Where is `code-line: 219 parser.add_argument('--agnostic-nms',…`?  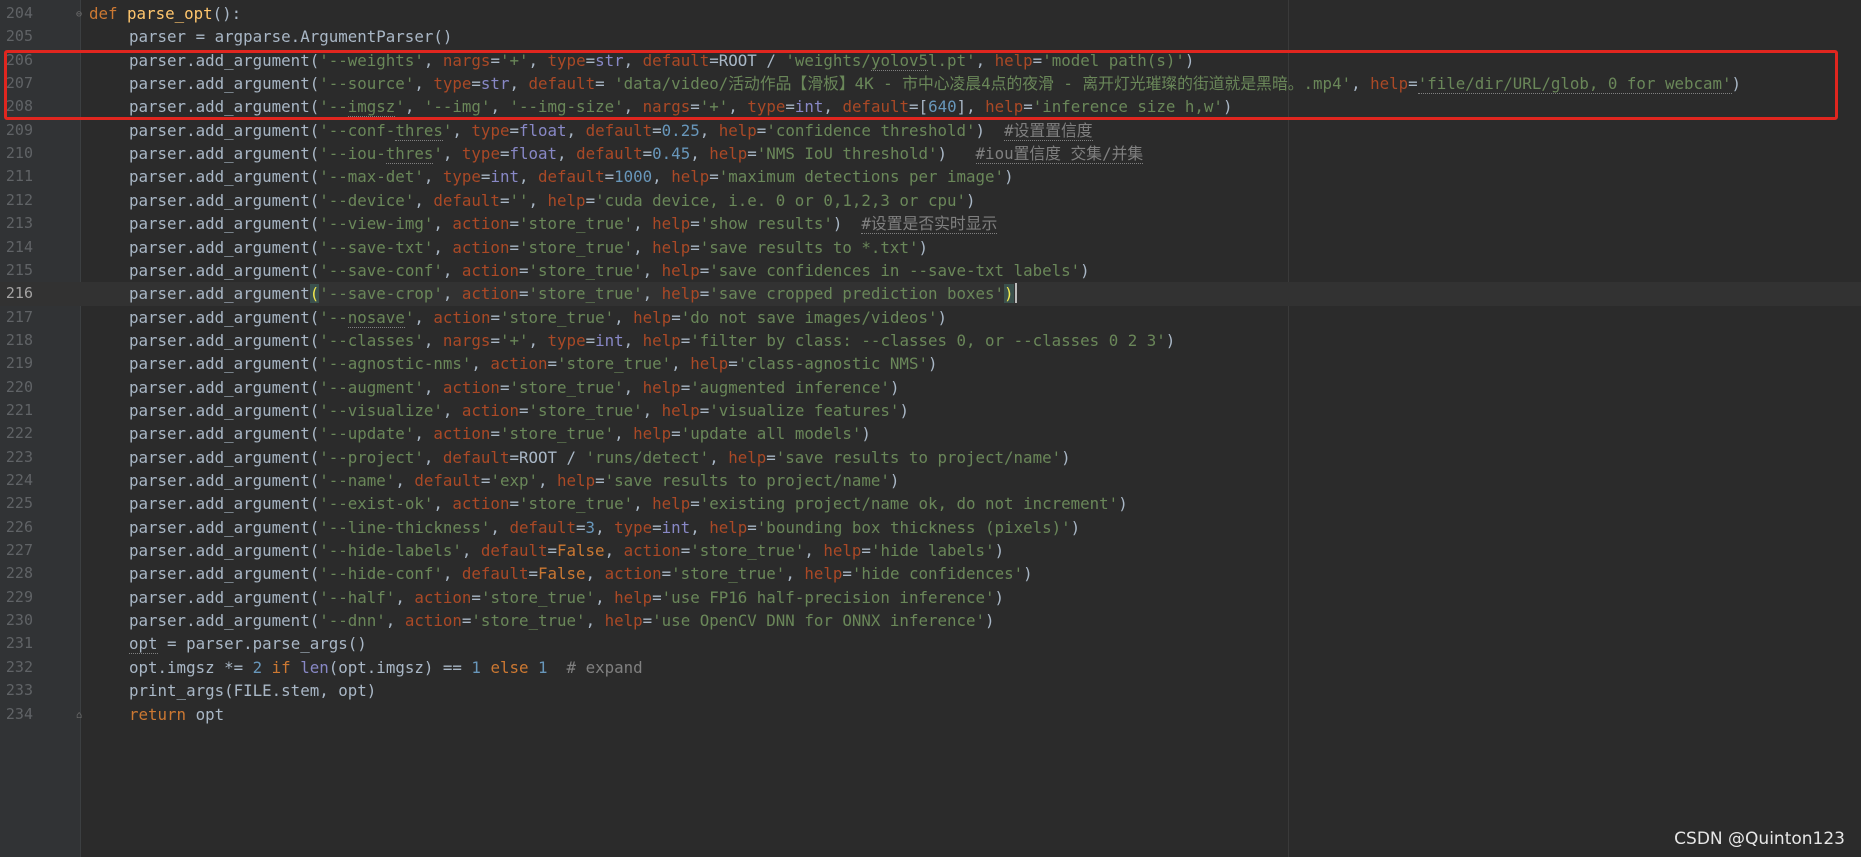 code-line: 219 parser.add_argument('--agnostic-nms',… is located at coordinates (930, 363).